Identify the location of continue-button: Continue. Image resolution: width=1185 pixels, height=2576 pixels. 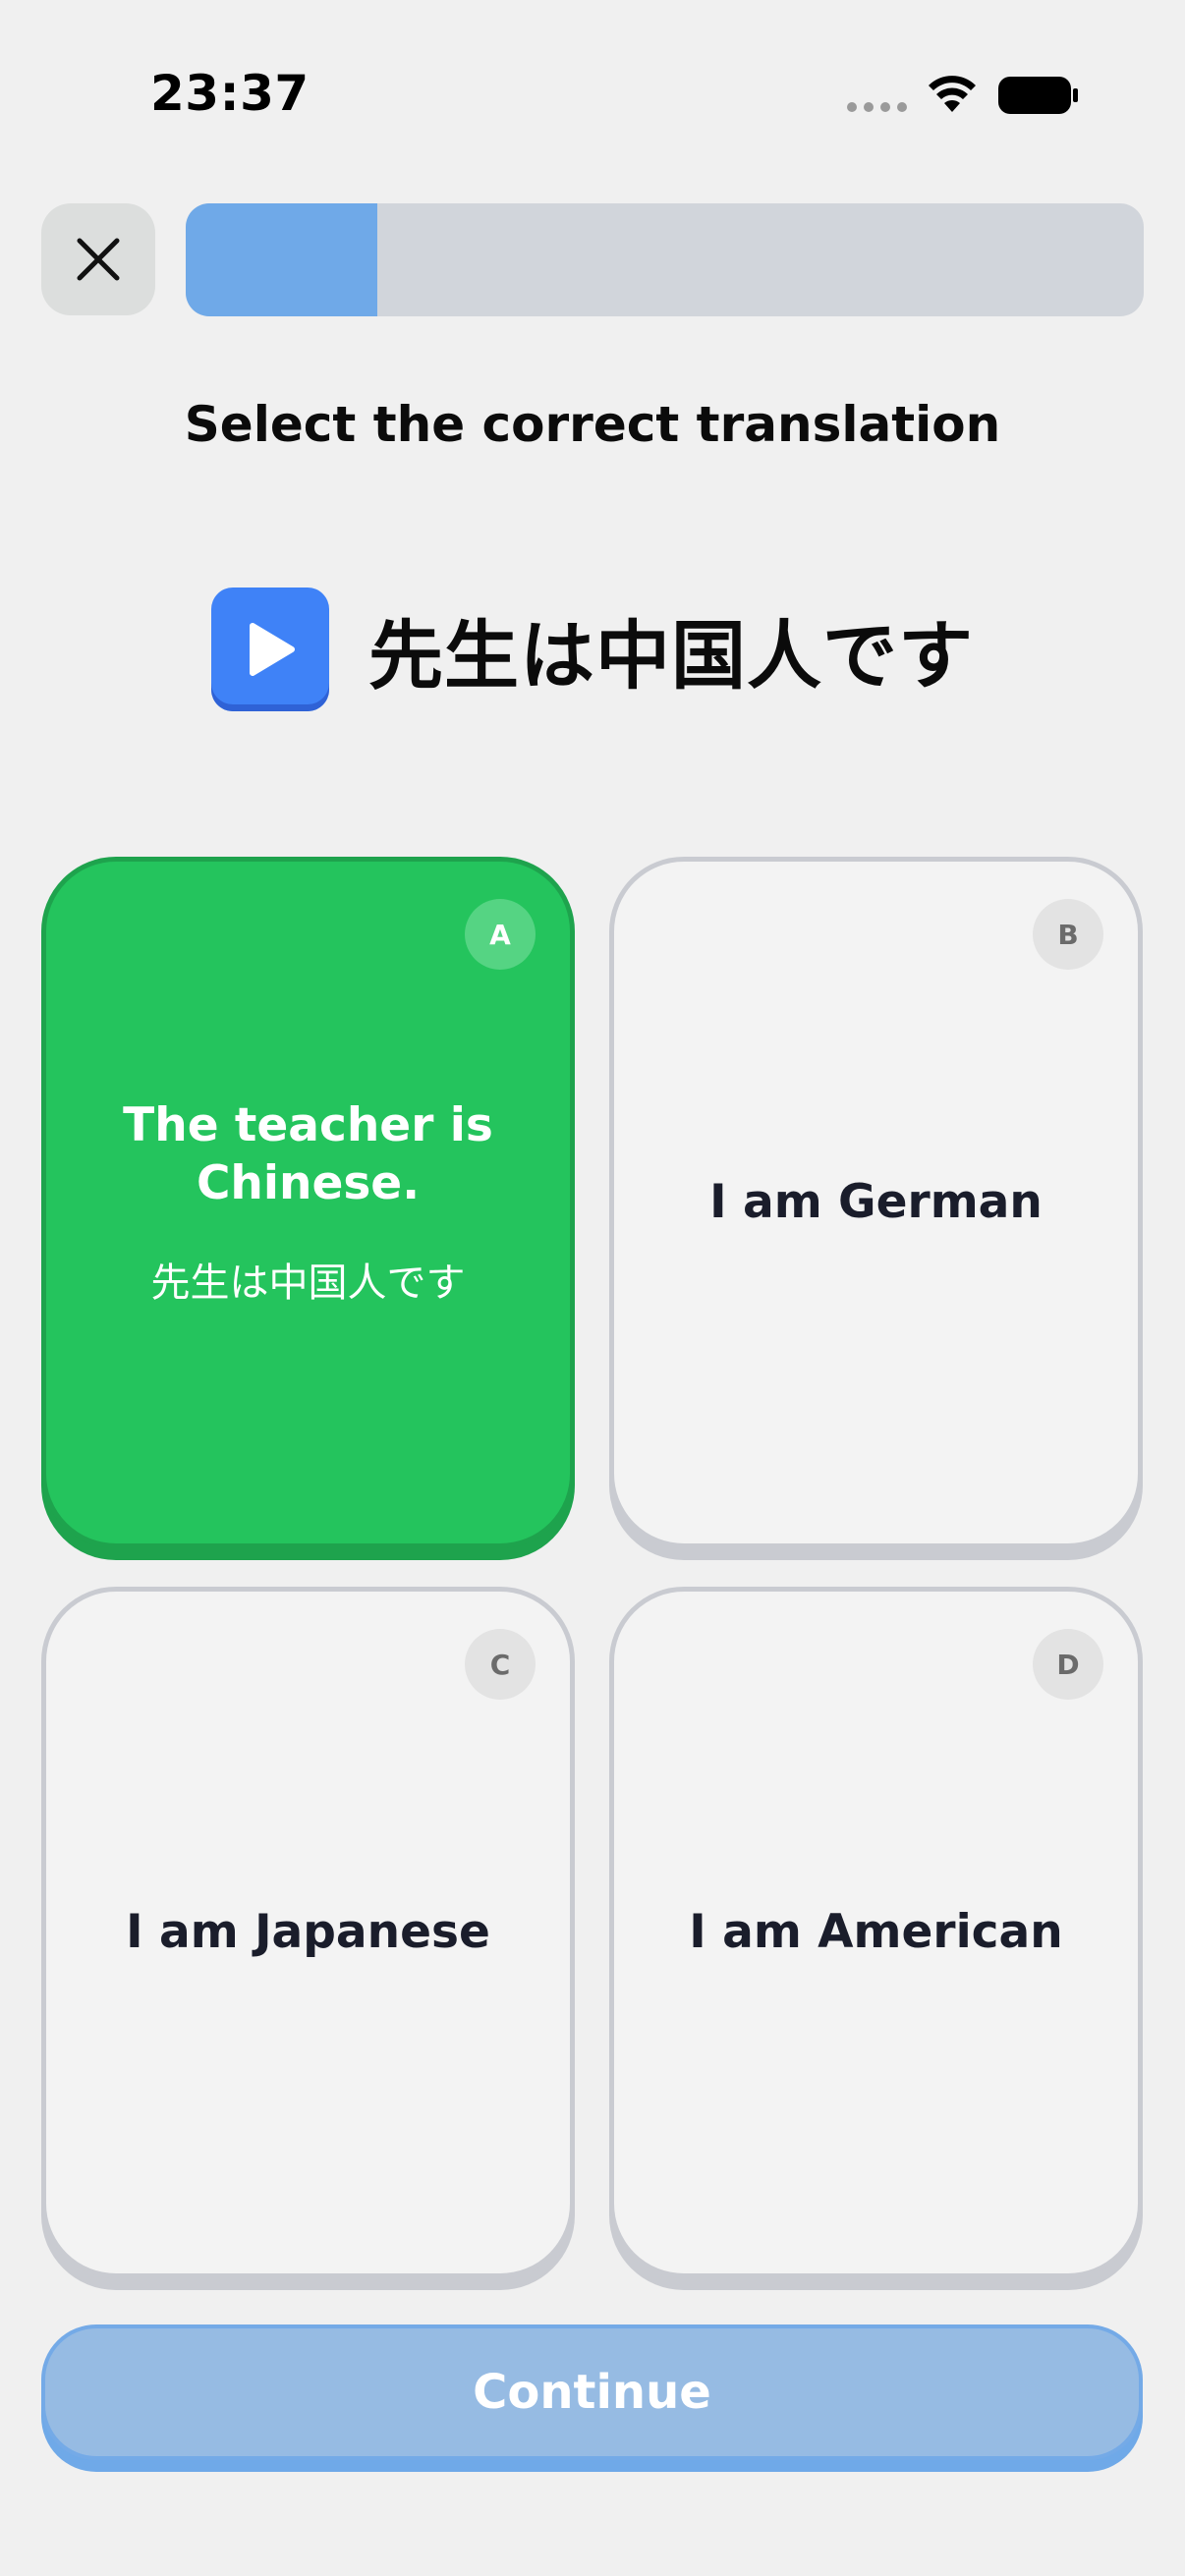
(592, 2392).